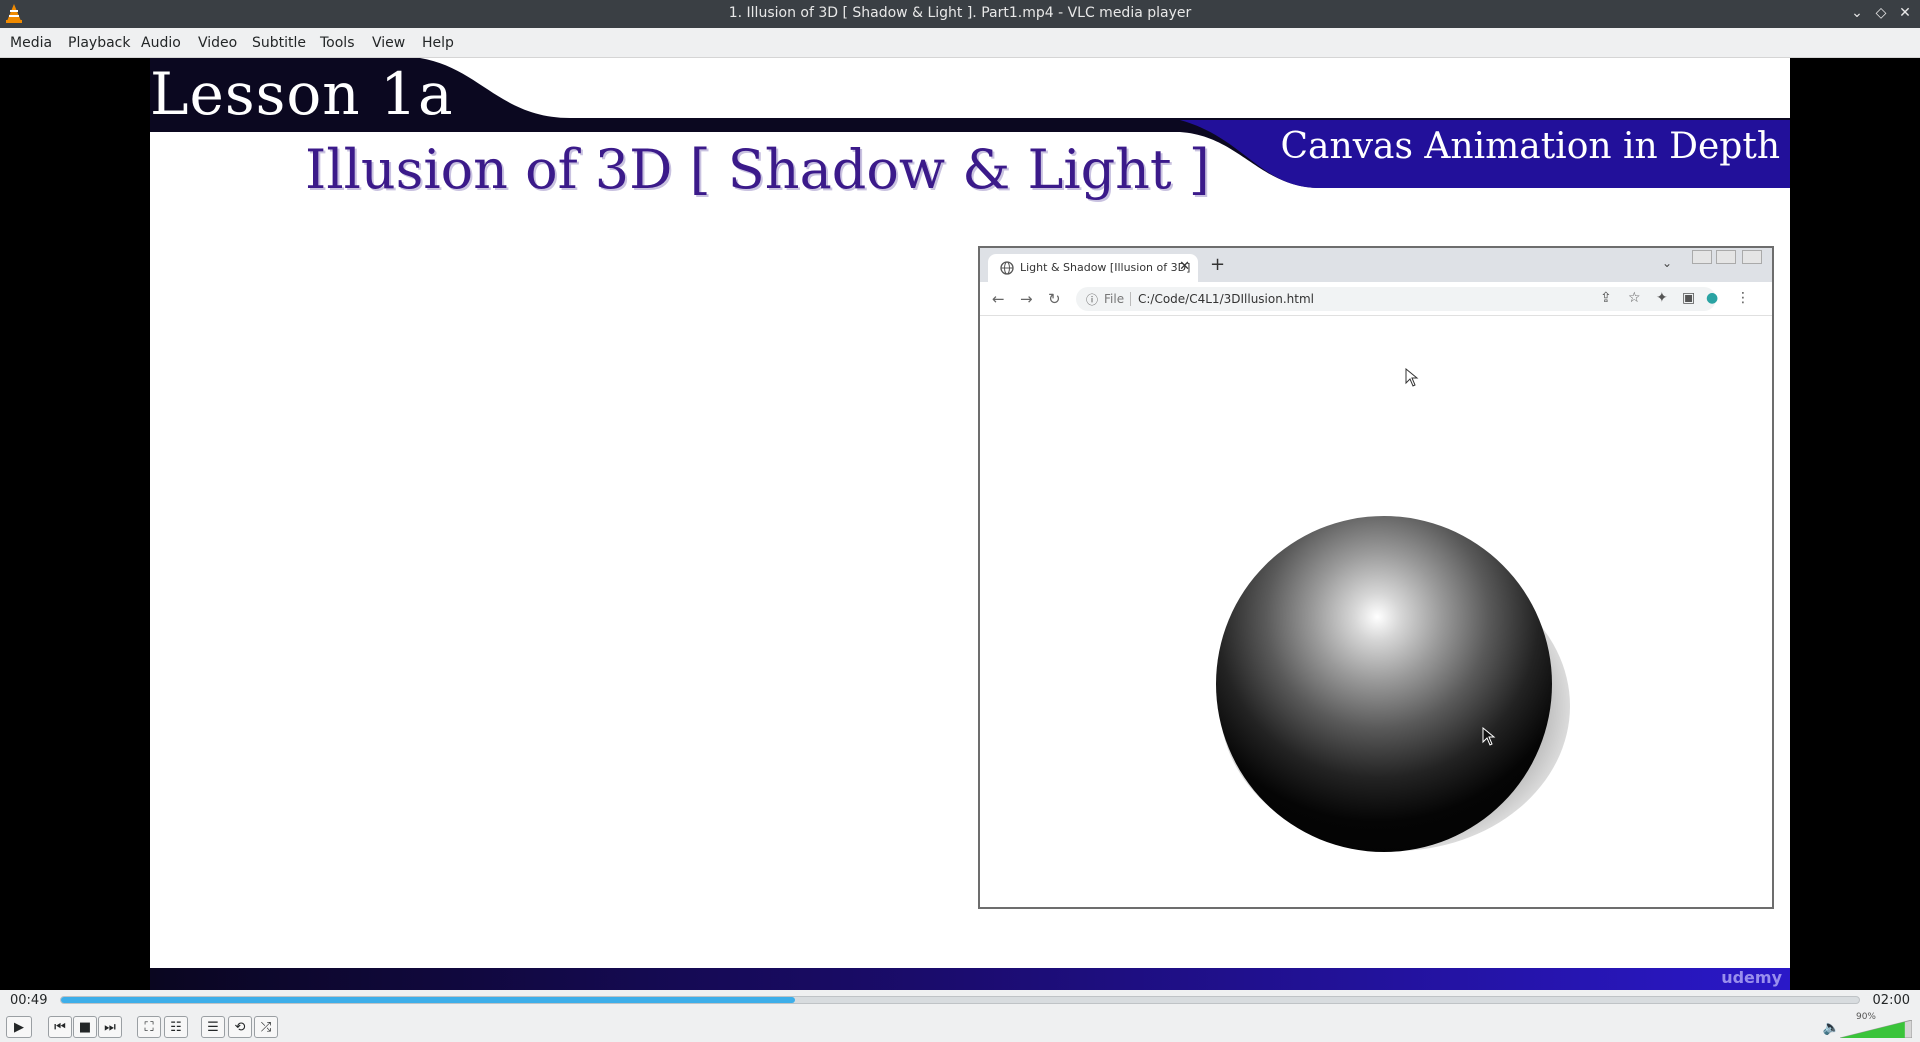 This screenshot has height=1042, width=1920. Describe the element at coordinates (1530, 146) in the screenshot. I see `series-title: Canvas Animation in Depth` at that location.